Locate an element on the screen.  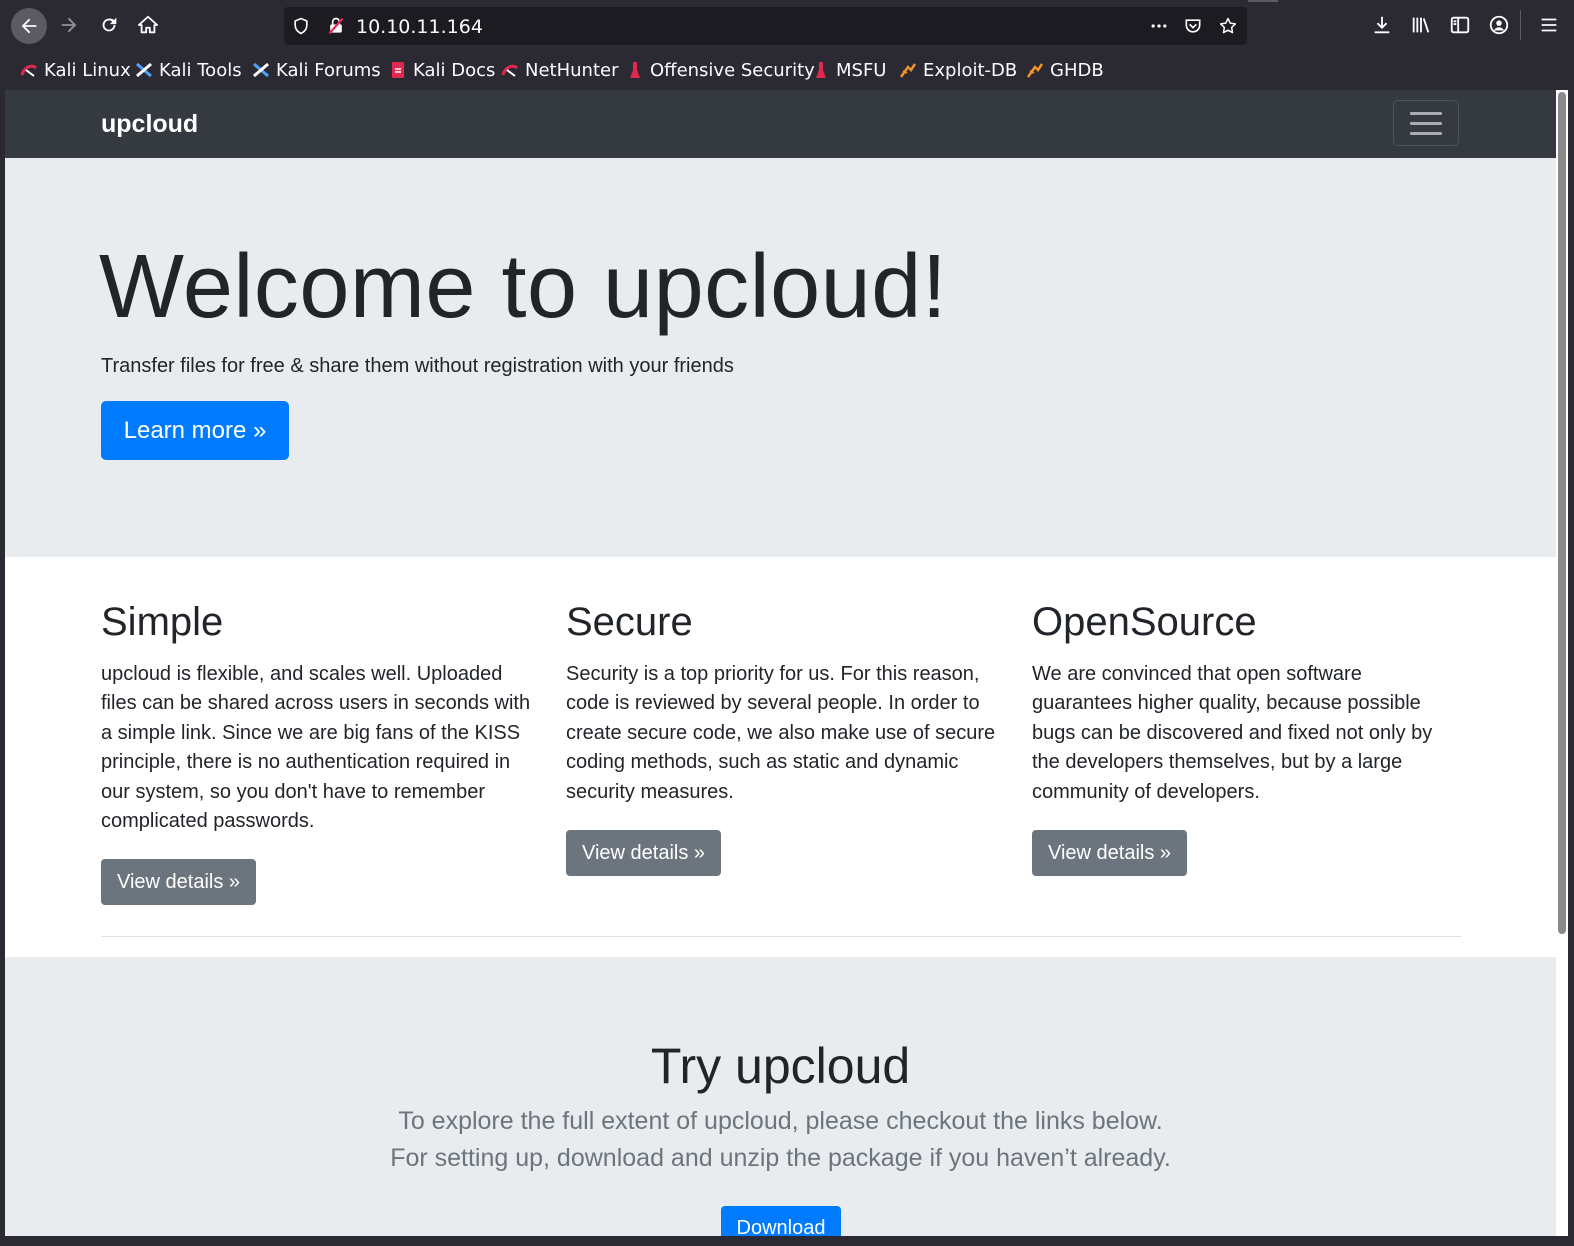
bookmark-offensive-security: Offensive Security is located at coordinates (720, 70).